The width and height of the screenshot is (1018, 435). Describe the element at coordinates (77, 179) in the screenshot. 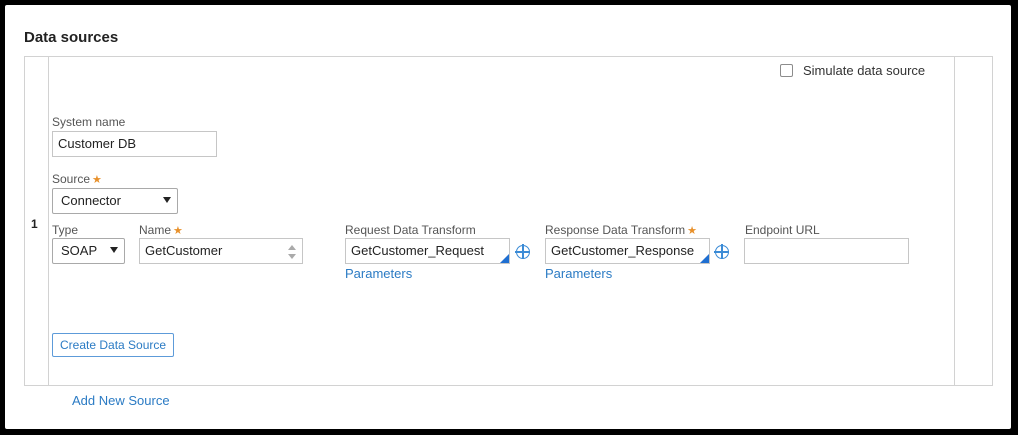

I see `source-label: Source ★` at that location.